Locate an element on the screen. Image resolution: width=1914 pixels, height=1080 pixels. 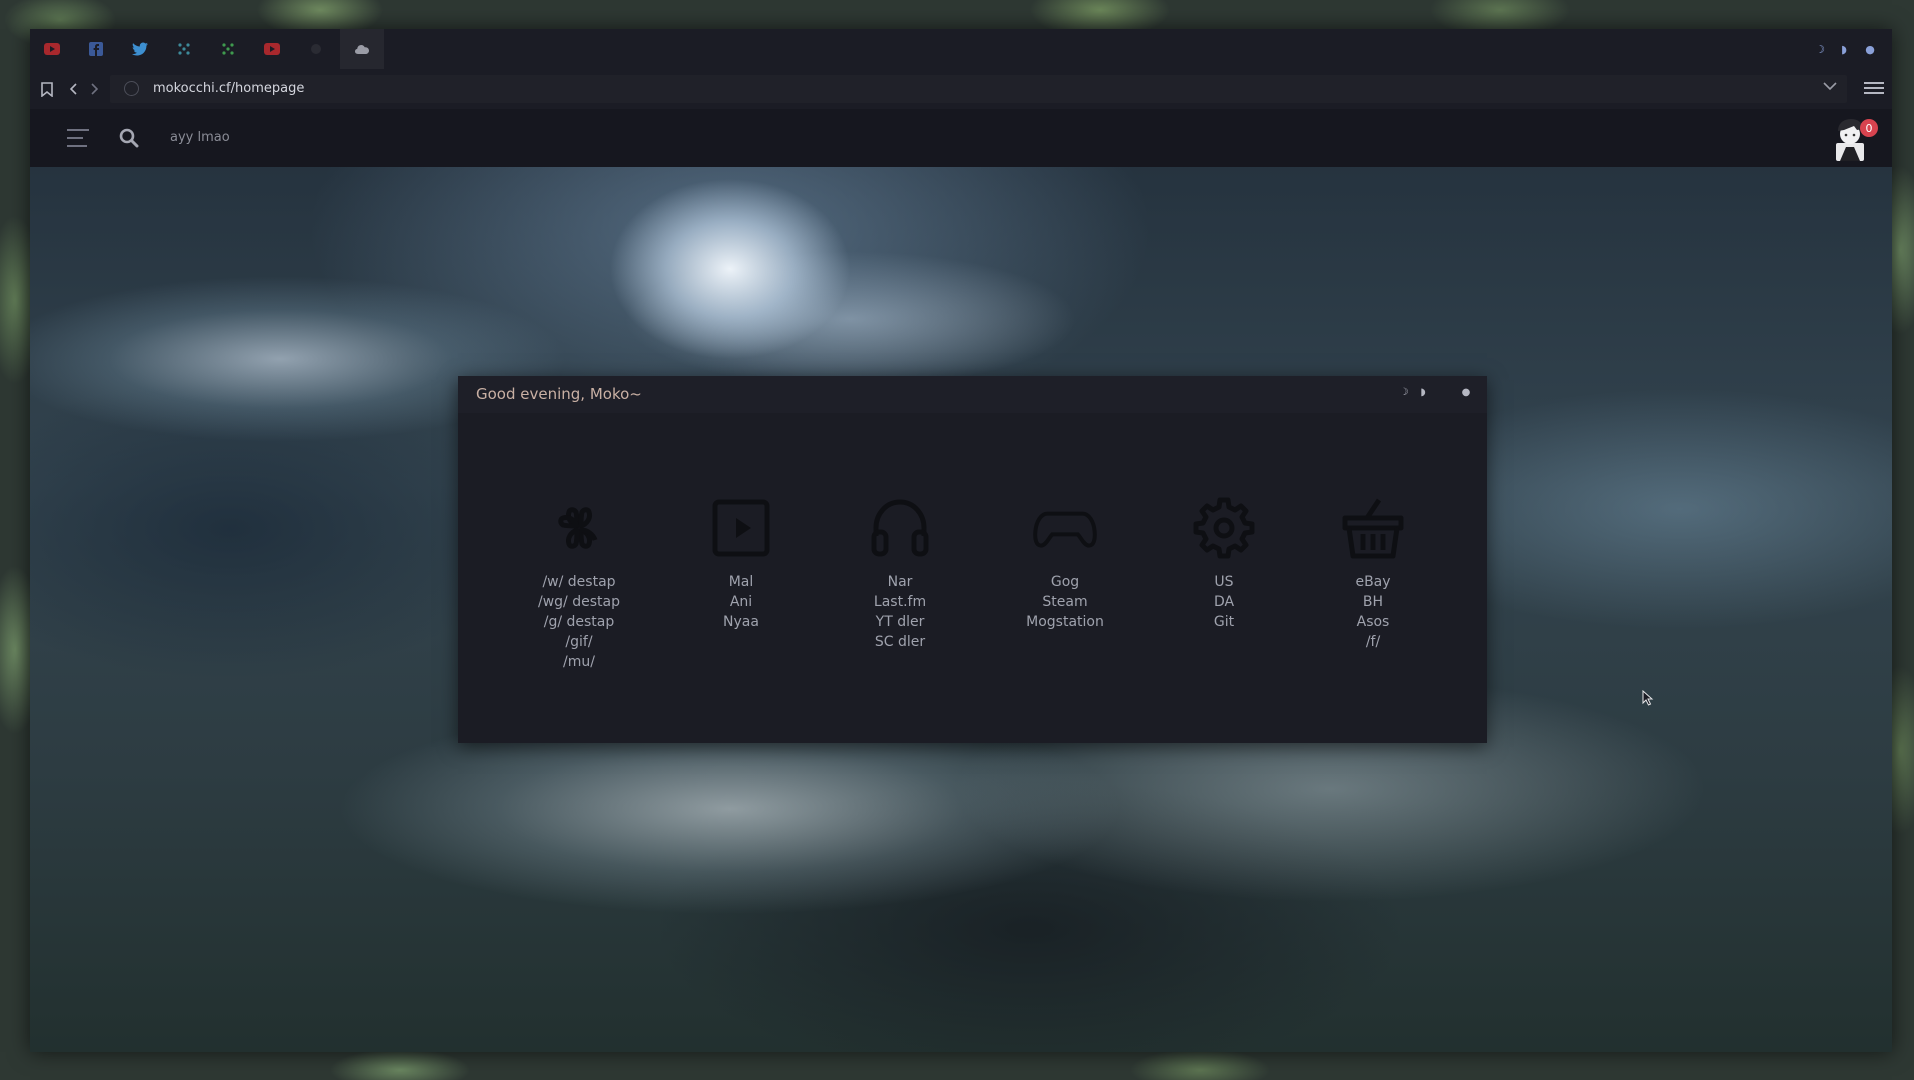
basket-icon is located at coordinates (1373, 528).